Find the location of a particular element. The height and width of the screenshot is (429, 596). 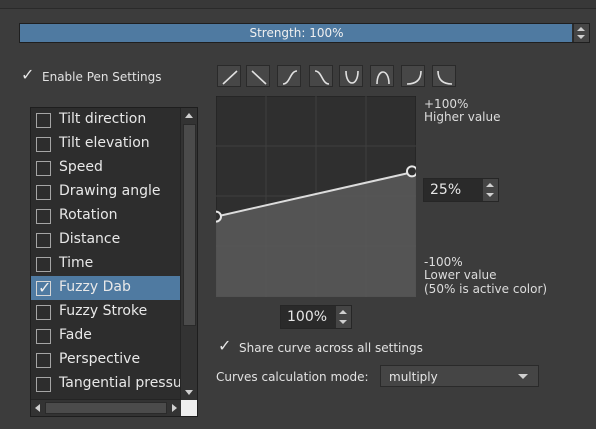

top-divider is located at coordinates (298, 4).